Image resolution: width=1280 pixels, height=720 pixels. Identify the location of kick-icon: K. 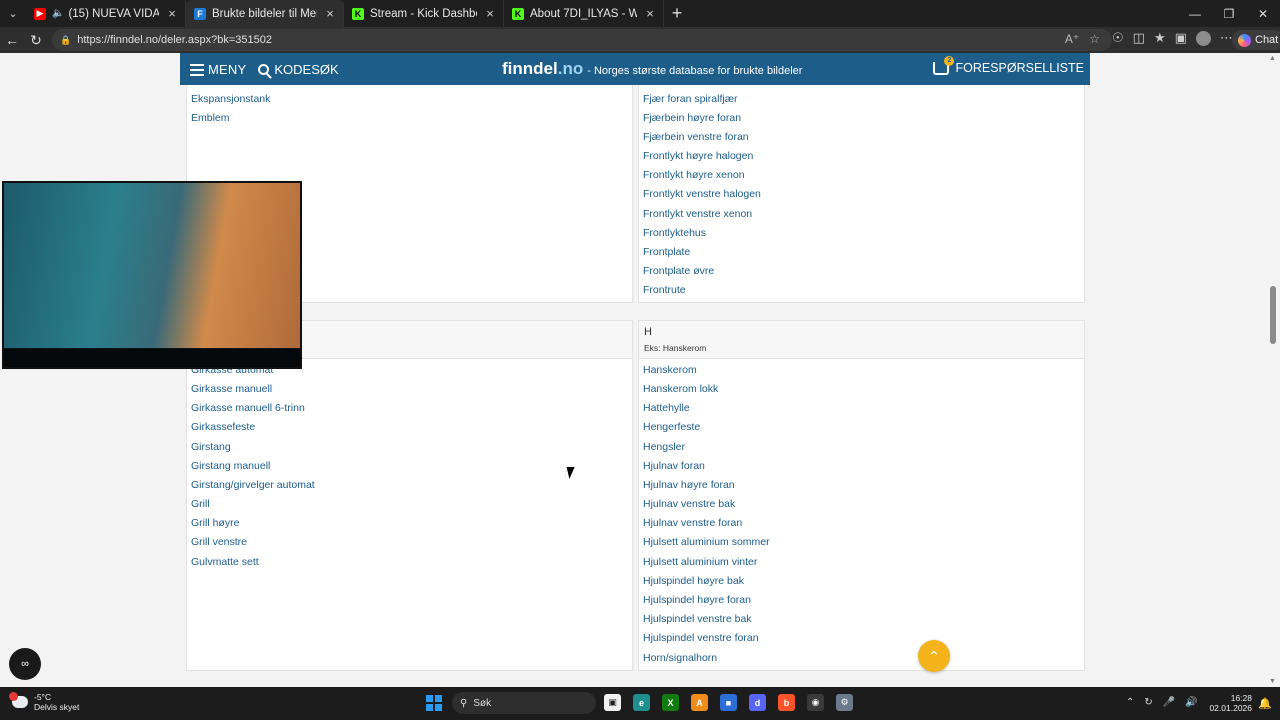
(358, 13).